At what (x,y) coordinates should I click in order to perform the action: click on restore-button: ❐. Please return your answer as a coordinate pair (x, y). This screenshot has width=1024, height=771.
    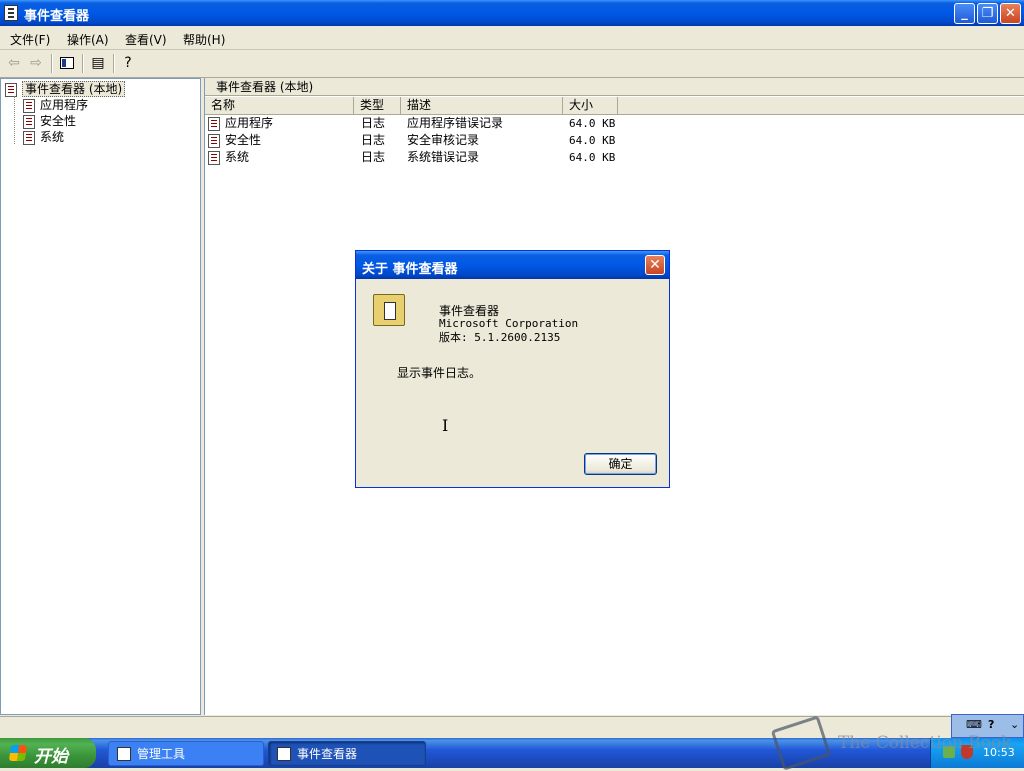
    Looking at the image, I should click on (987, 13).